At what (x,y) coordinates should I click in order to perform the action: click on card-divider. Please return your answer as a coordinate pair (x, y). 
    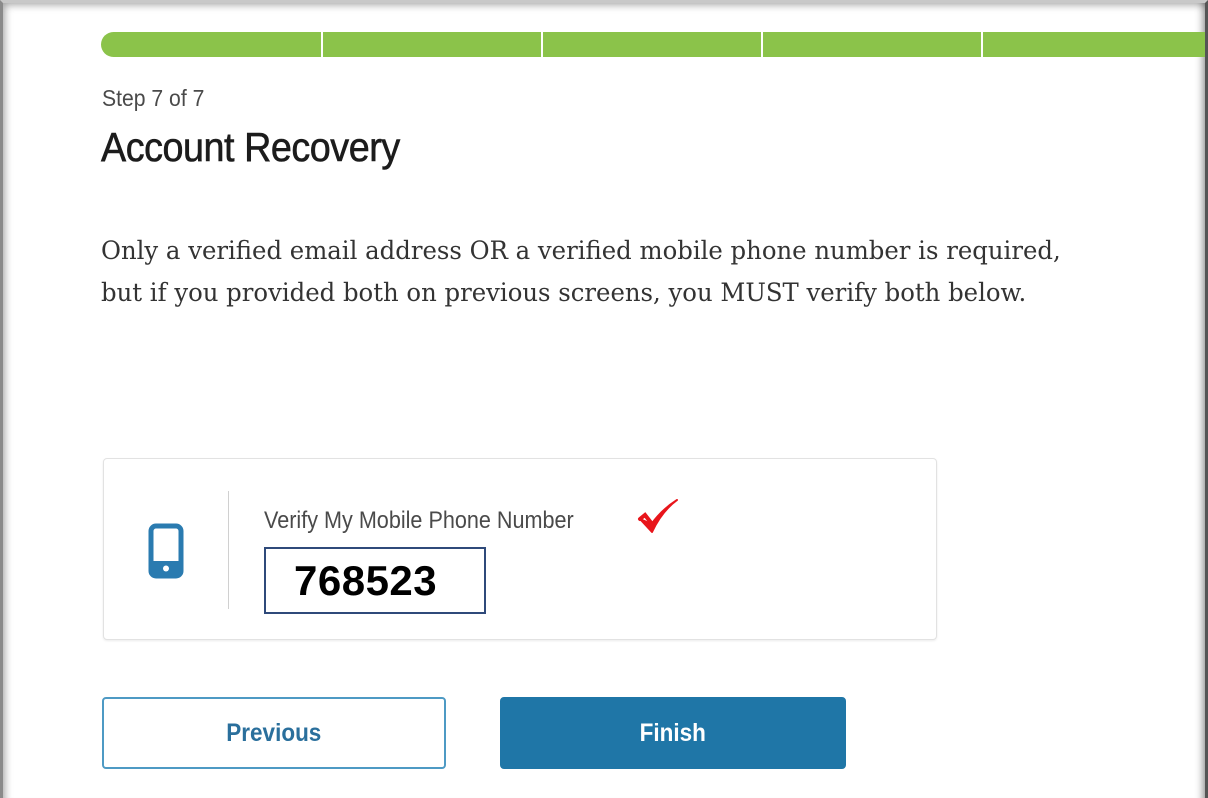
    Looking at the image, I should click on (228, 550).